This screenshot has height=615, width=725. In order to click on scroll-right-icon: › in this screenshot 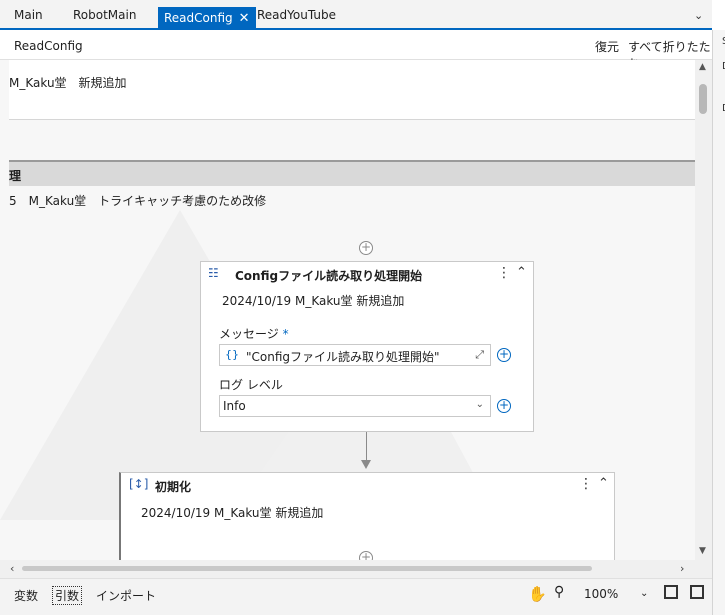, I will do `click(682, 568)`.